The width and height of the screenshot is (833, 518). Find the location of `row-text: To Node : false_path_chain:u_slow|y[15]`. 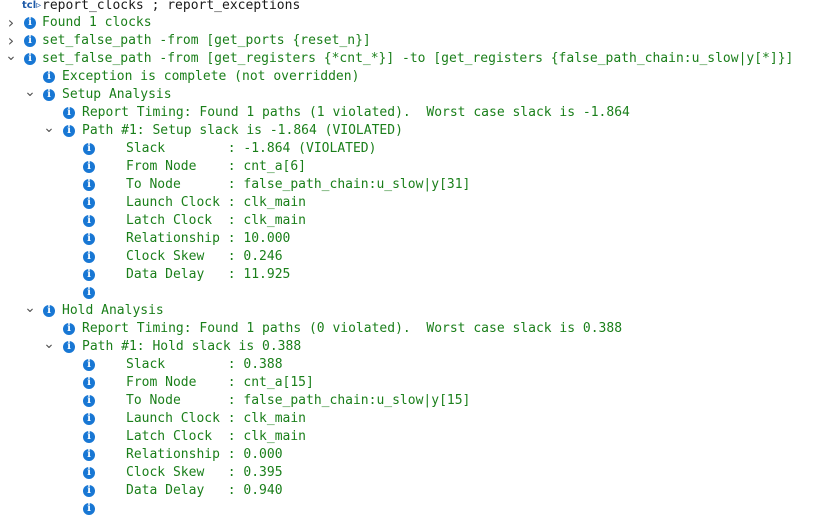

row-text: To Node : false_path_chain:u_slow|y[15] is located at coordinates (298, 400).